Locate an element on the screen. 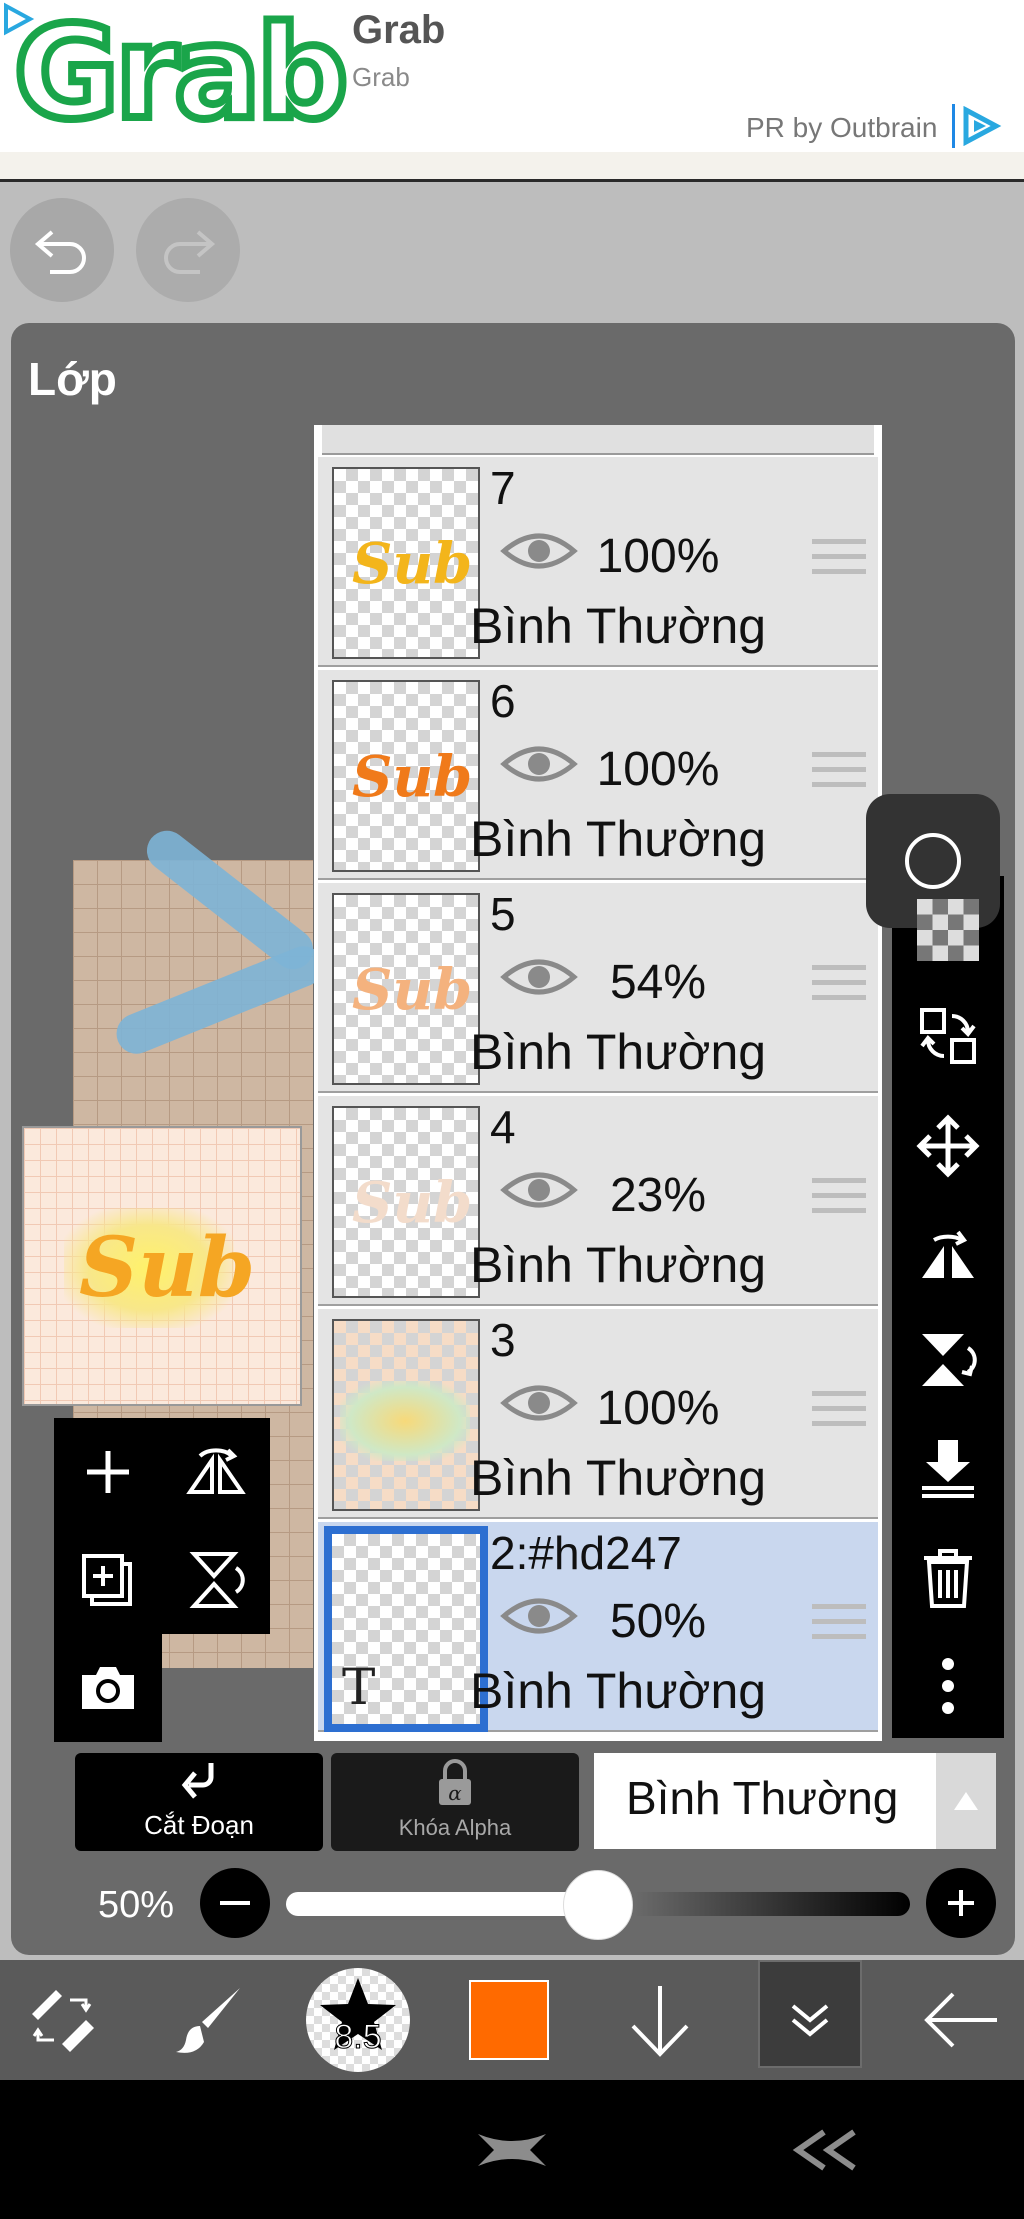  move-down-button is located at coordinates (660, 2020).